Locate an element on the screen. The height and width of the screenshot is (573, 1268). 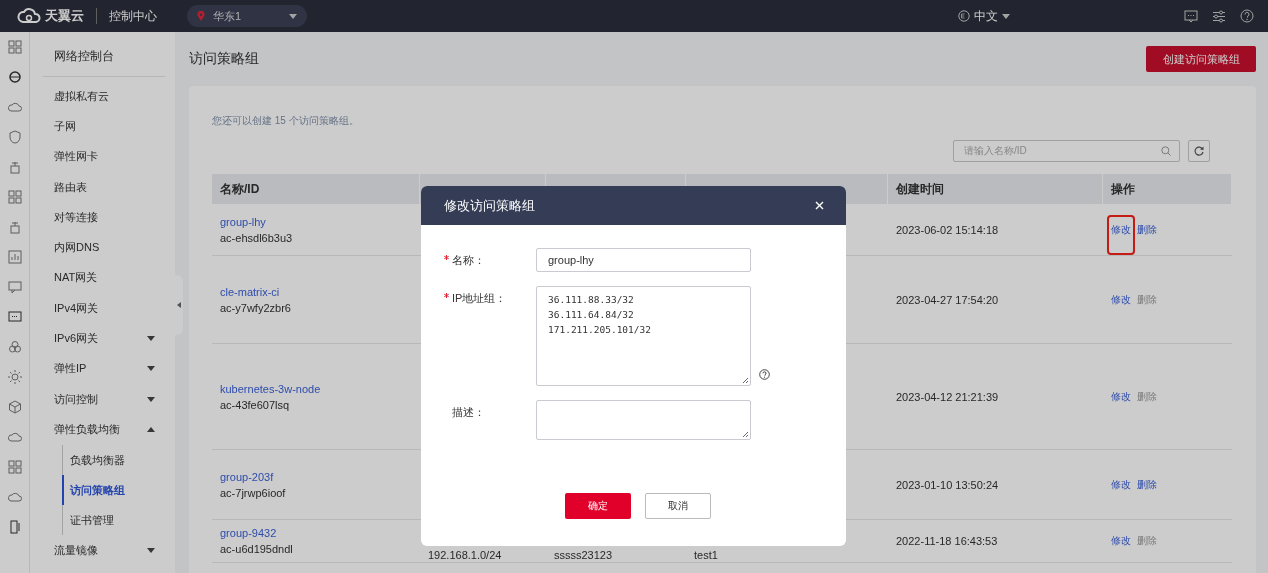
sidebar-subitem: 证书管理 is located at coordinates (118, 520).